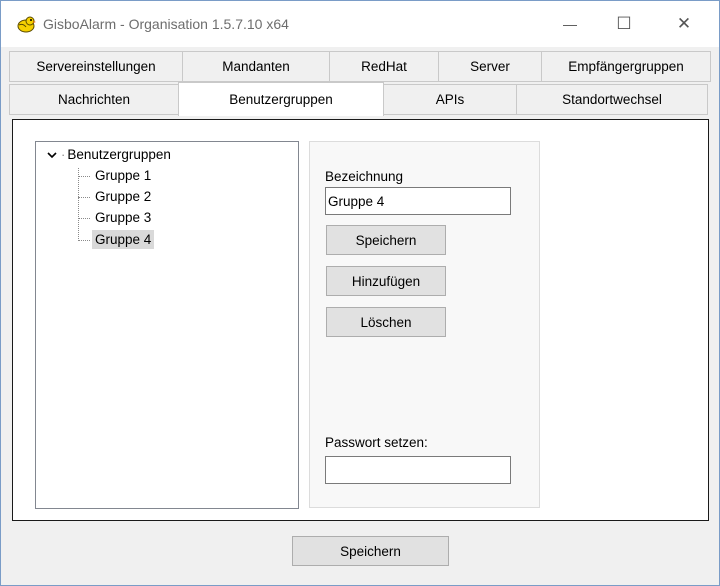 This screenshot has height=586, width=720. I want to click on tree-root: · Benutzergruppen, so click(108, 154).